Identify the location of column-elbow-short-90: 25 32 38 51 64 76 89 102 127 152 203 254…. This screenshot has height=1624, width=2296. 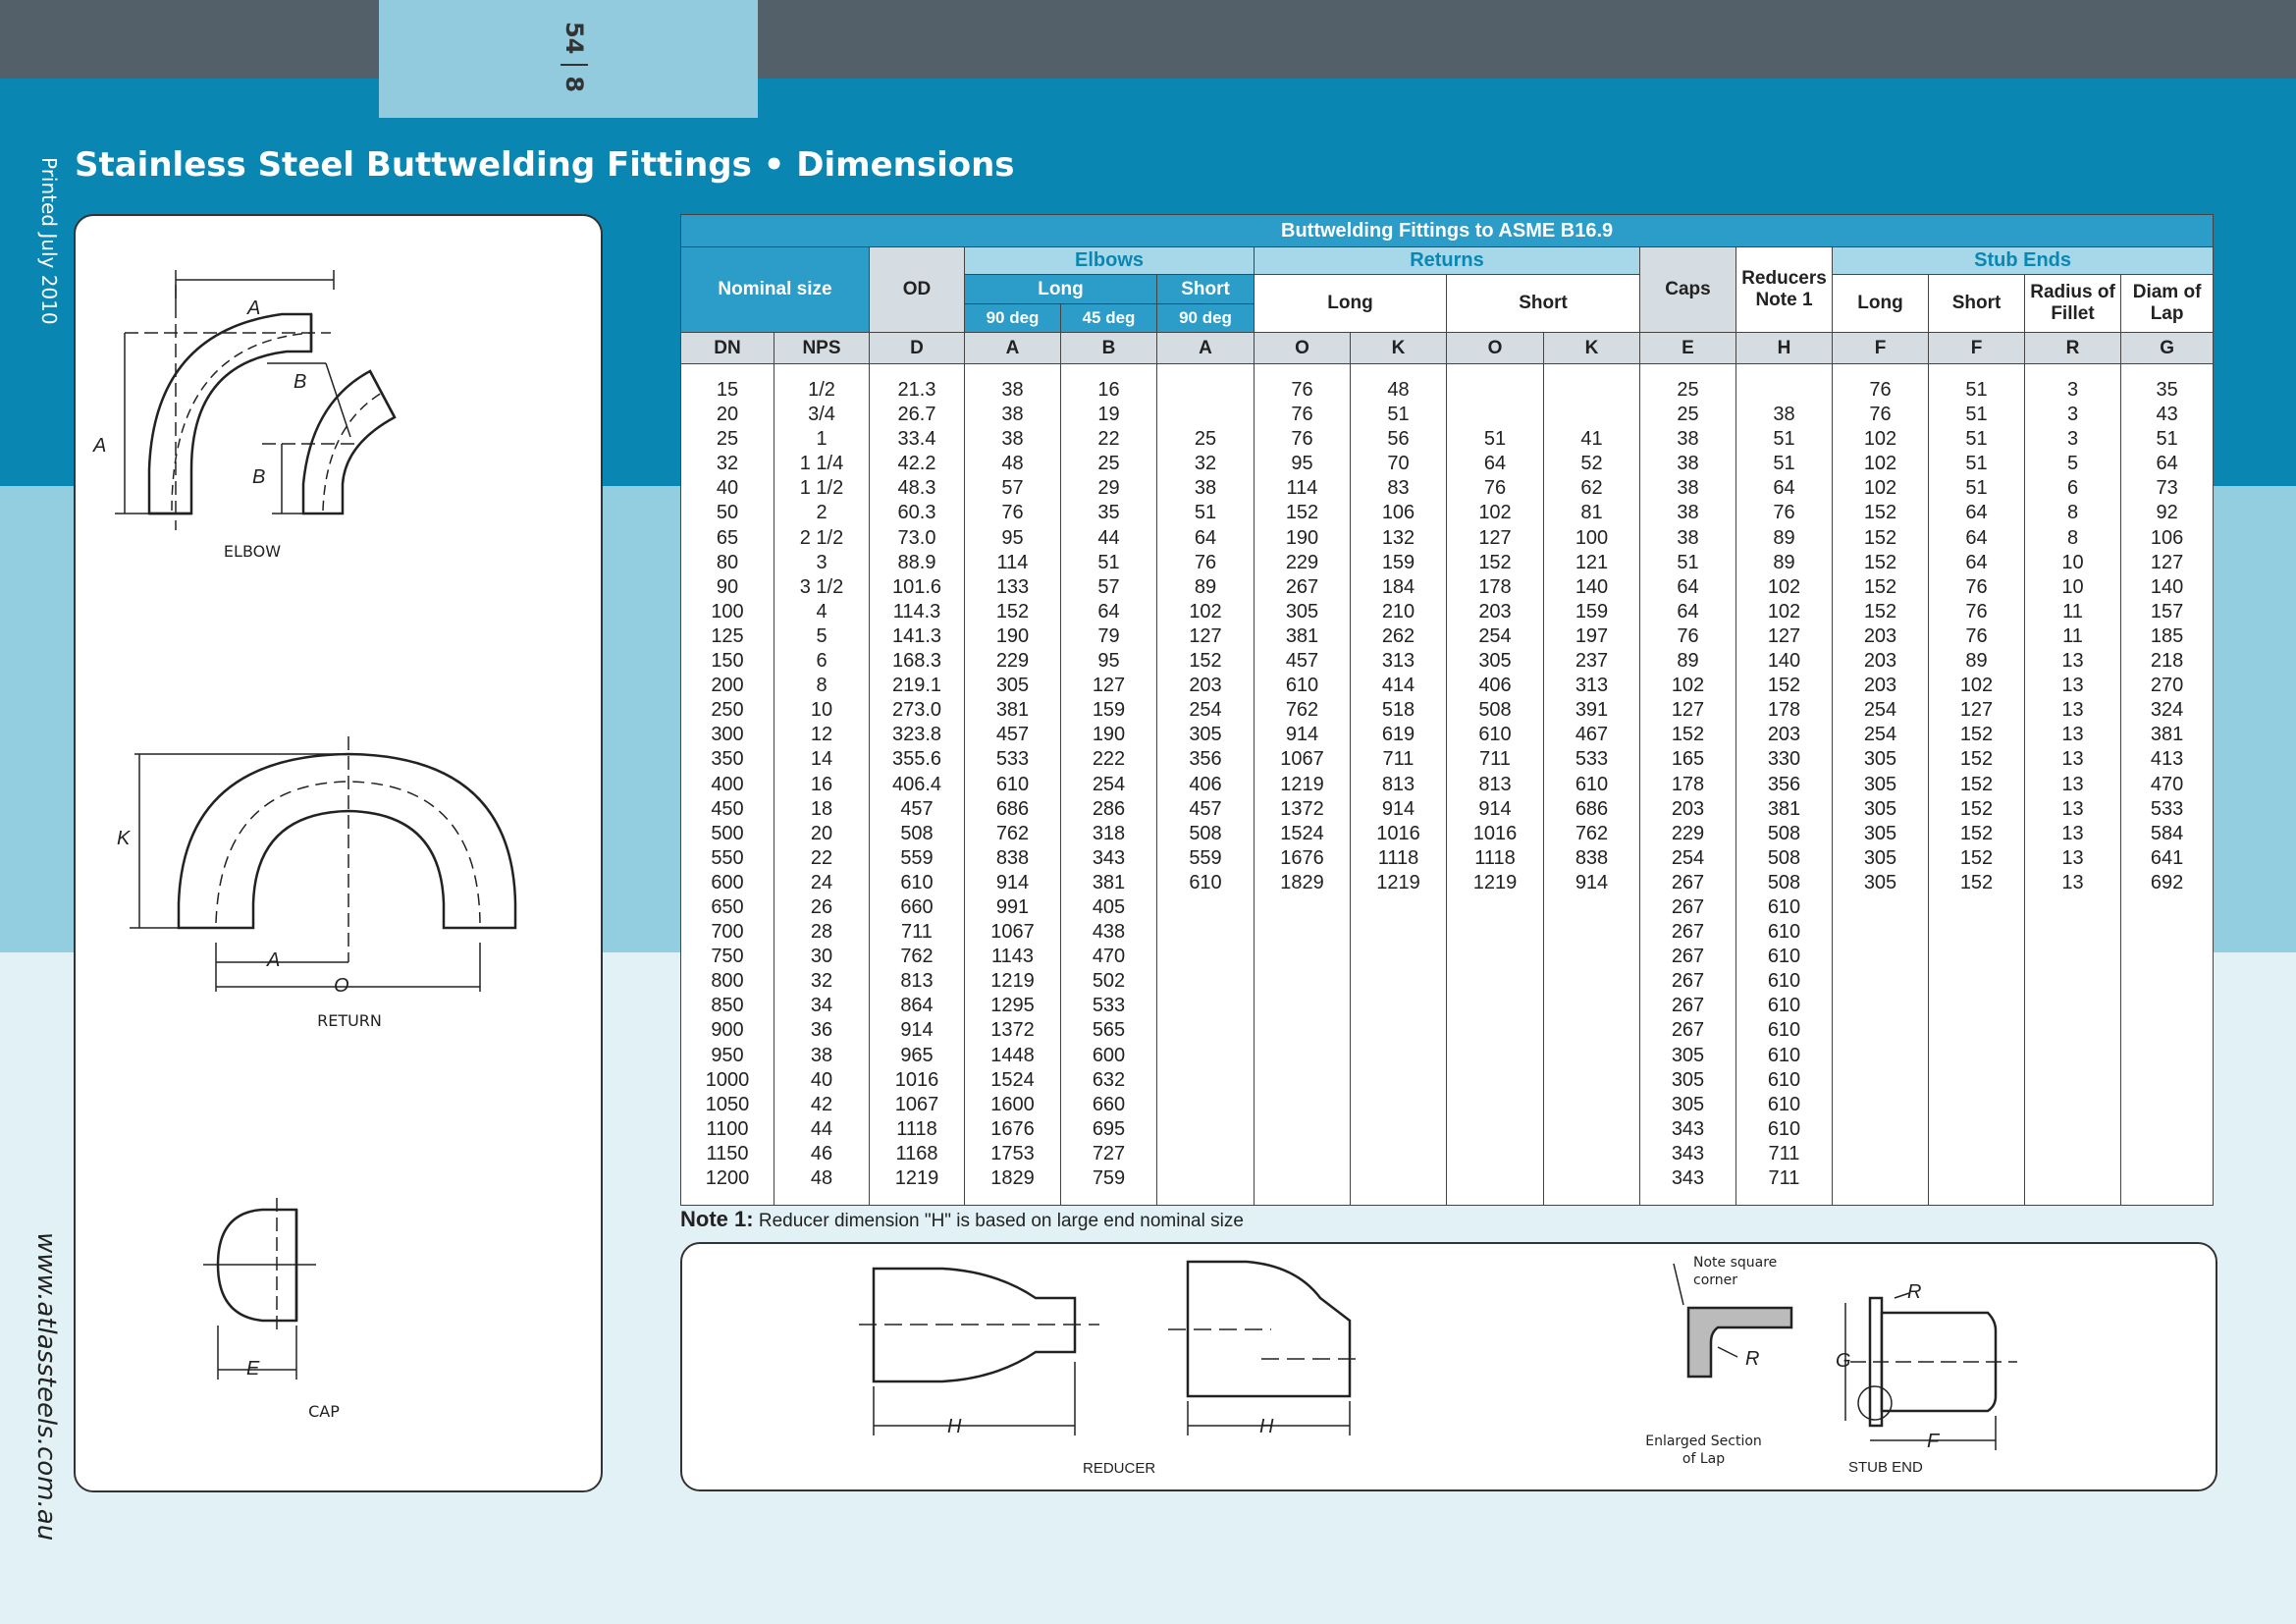
(1205, 784).